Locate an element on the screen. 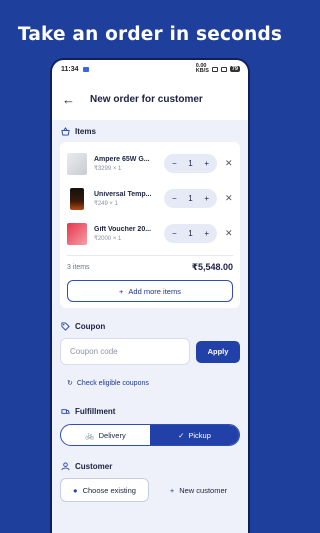  delivery-option: 🚲 Delivery is located at coordinates (105, 435).